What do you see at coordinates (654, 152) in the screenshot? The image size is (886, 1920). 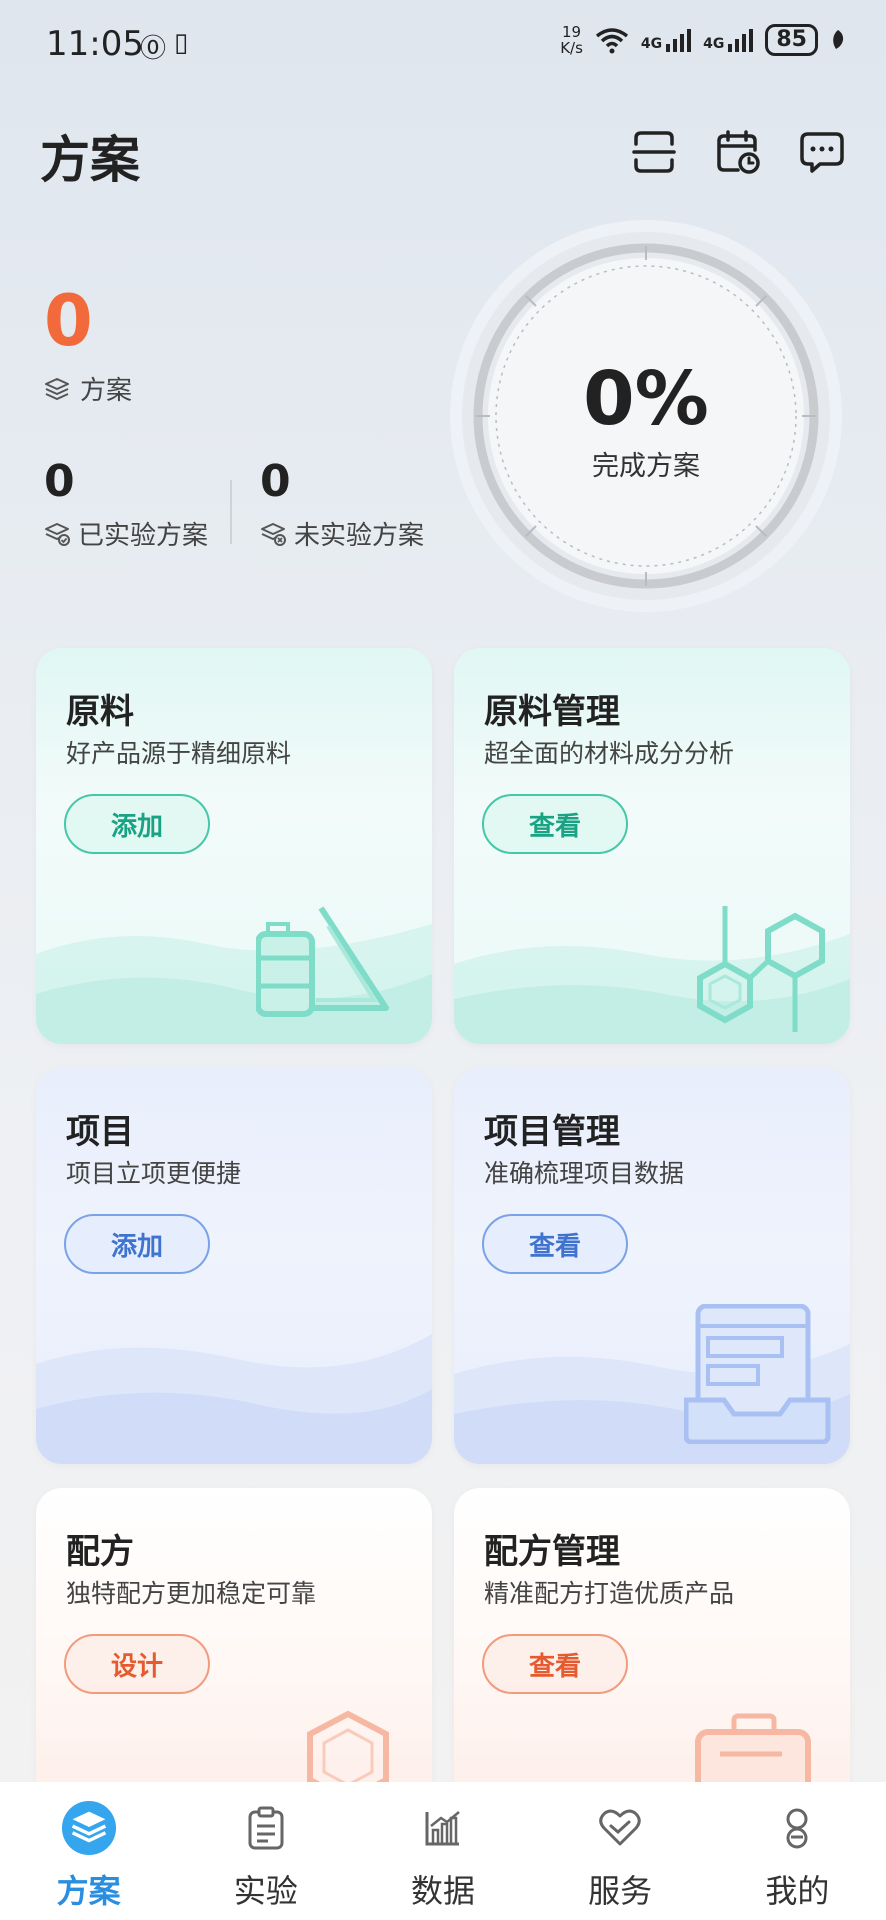 I see `scan-icon` at bounding box center [654, 152].